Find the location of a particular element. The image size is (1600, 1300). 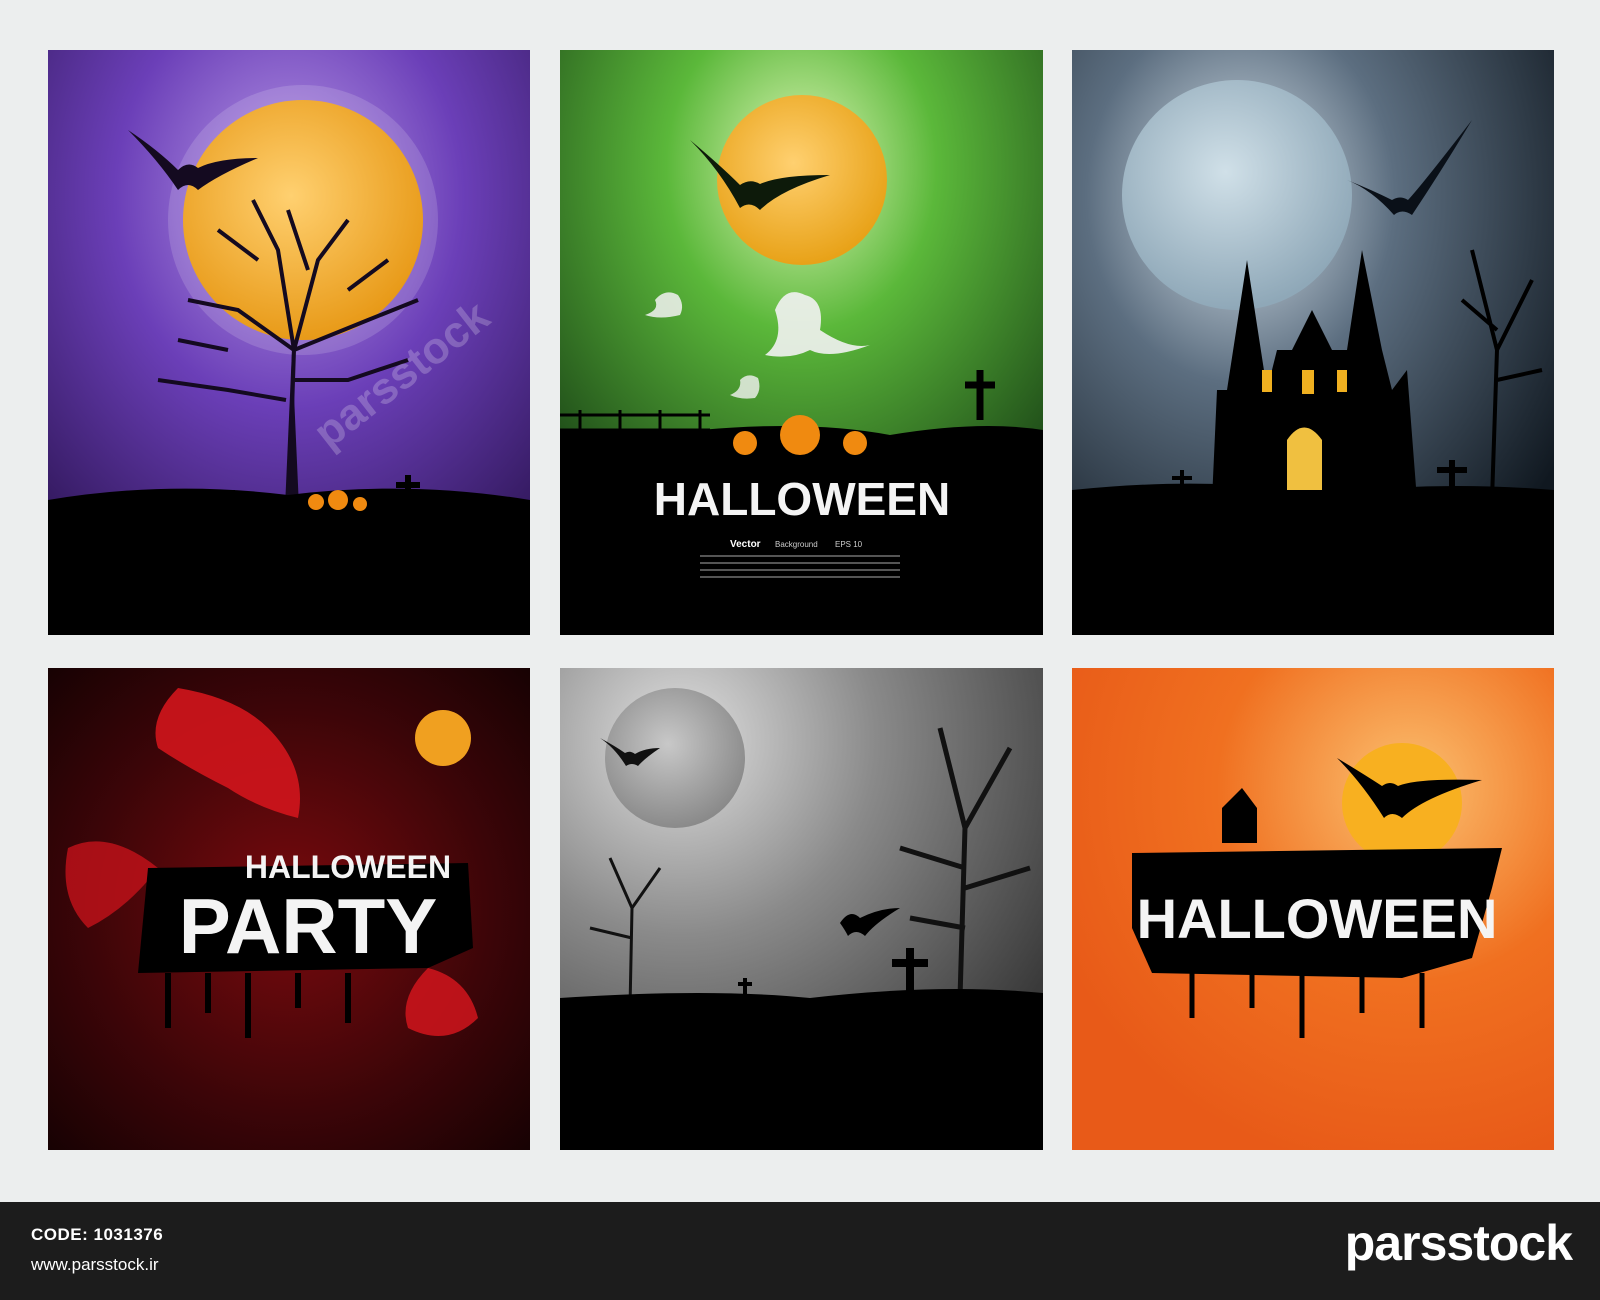

red-party-illustration: HALLOWEEN PARTY is located at coordinates (289, 909).